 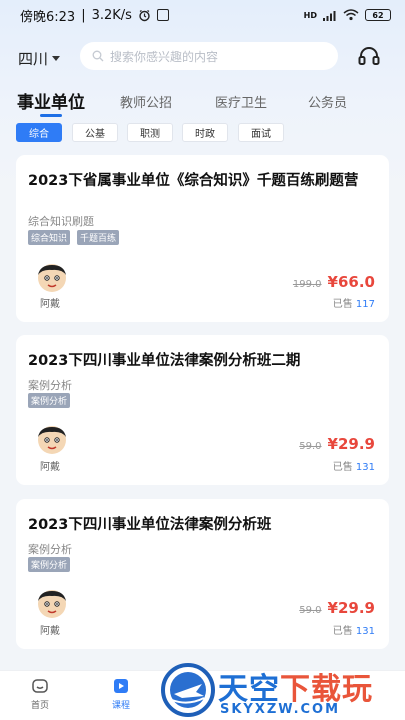 What do you see at coordinates (205, 132) in the screenshot?
I see `chip-subject-3: 时政` at bounding box center [205, 132].